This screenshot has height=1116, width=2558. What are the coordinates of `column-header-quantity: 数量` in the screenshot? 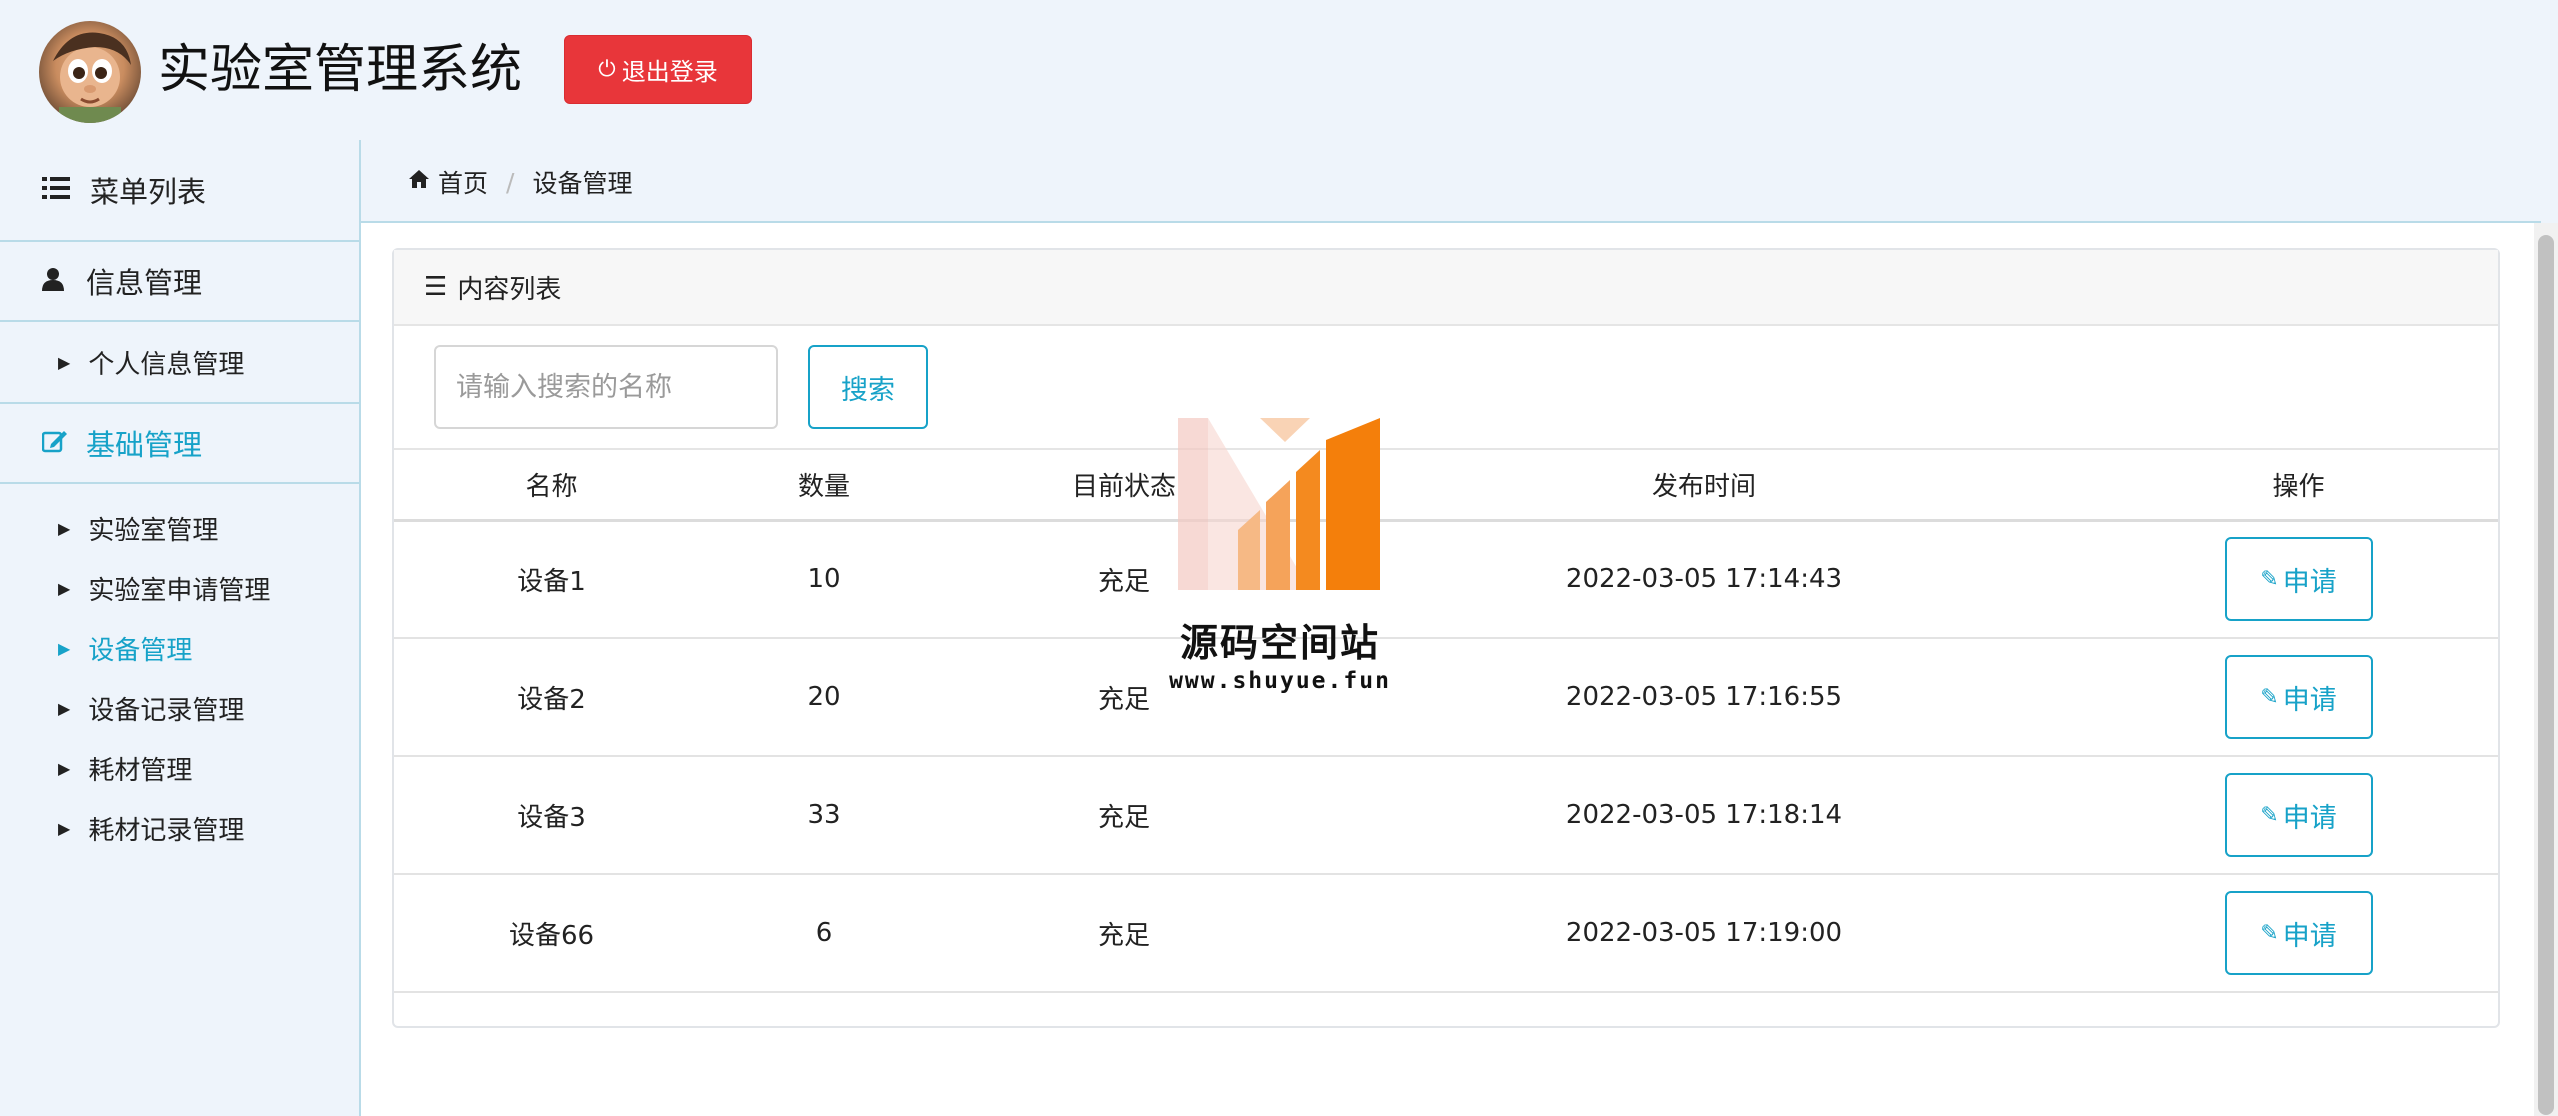 It's located at (824, 486).